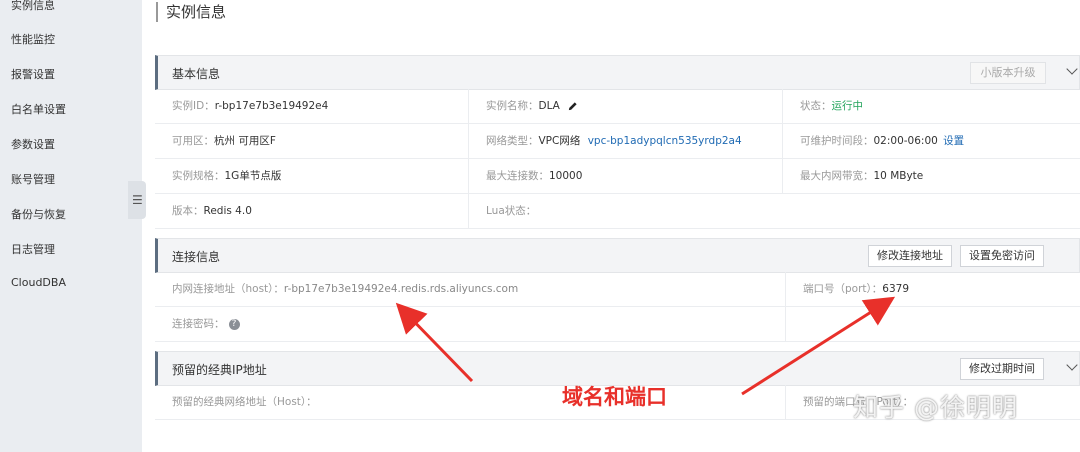  I want to click on maxconn-cell: 最大连接数：10000, so click(626, 176).